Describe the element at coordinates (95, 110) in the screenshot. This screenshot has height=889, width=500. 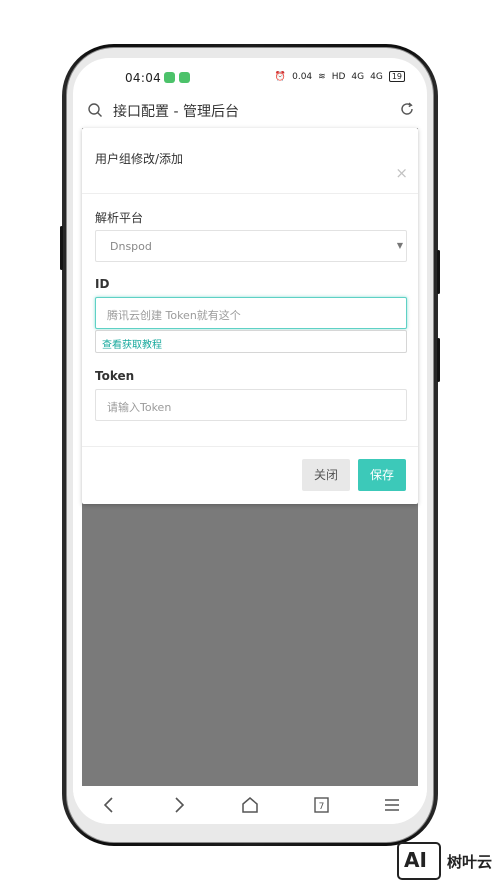
I see `search-icon` at that location.